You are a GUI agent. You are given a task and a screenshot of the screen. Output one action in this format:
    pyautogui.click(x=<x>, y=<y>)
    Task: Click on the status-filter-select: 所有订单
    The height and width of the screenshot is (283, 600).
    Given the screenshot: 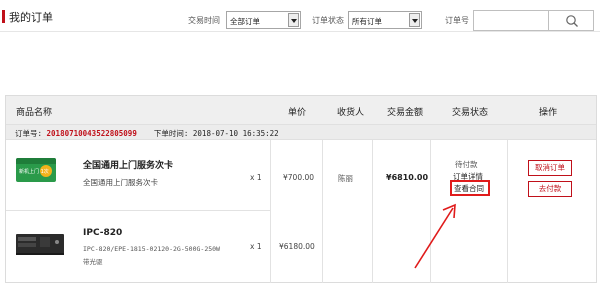 What is the action you would take?
    pyautogui.click(x=385, y=20)
    